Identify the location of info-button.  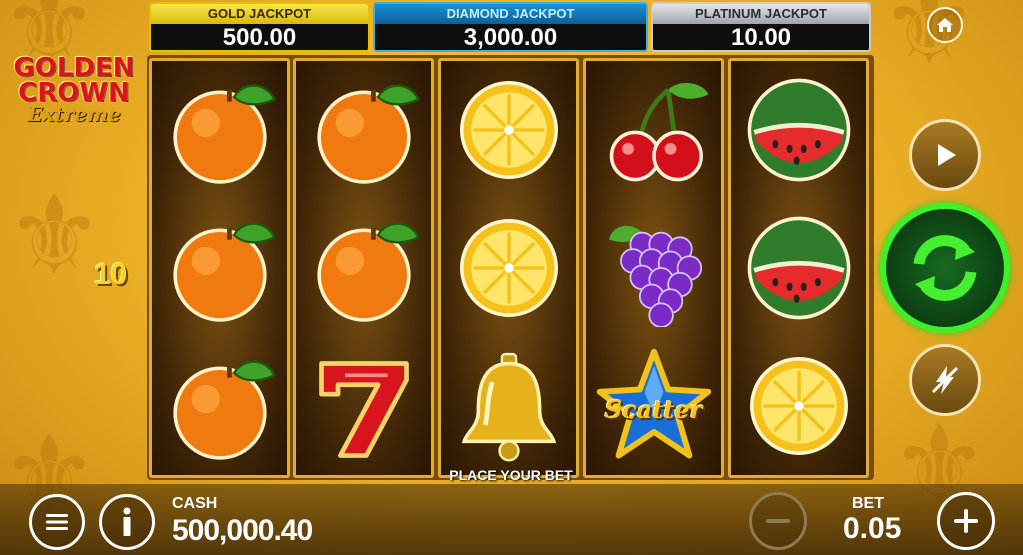
(127, 522).